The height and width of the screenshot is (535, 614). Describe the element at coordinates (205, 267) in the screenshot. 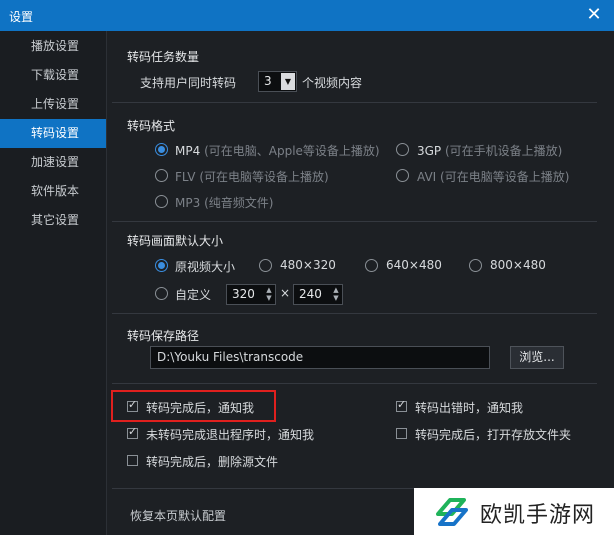

I see `size-original-label: 原视频大小` at that location.